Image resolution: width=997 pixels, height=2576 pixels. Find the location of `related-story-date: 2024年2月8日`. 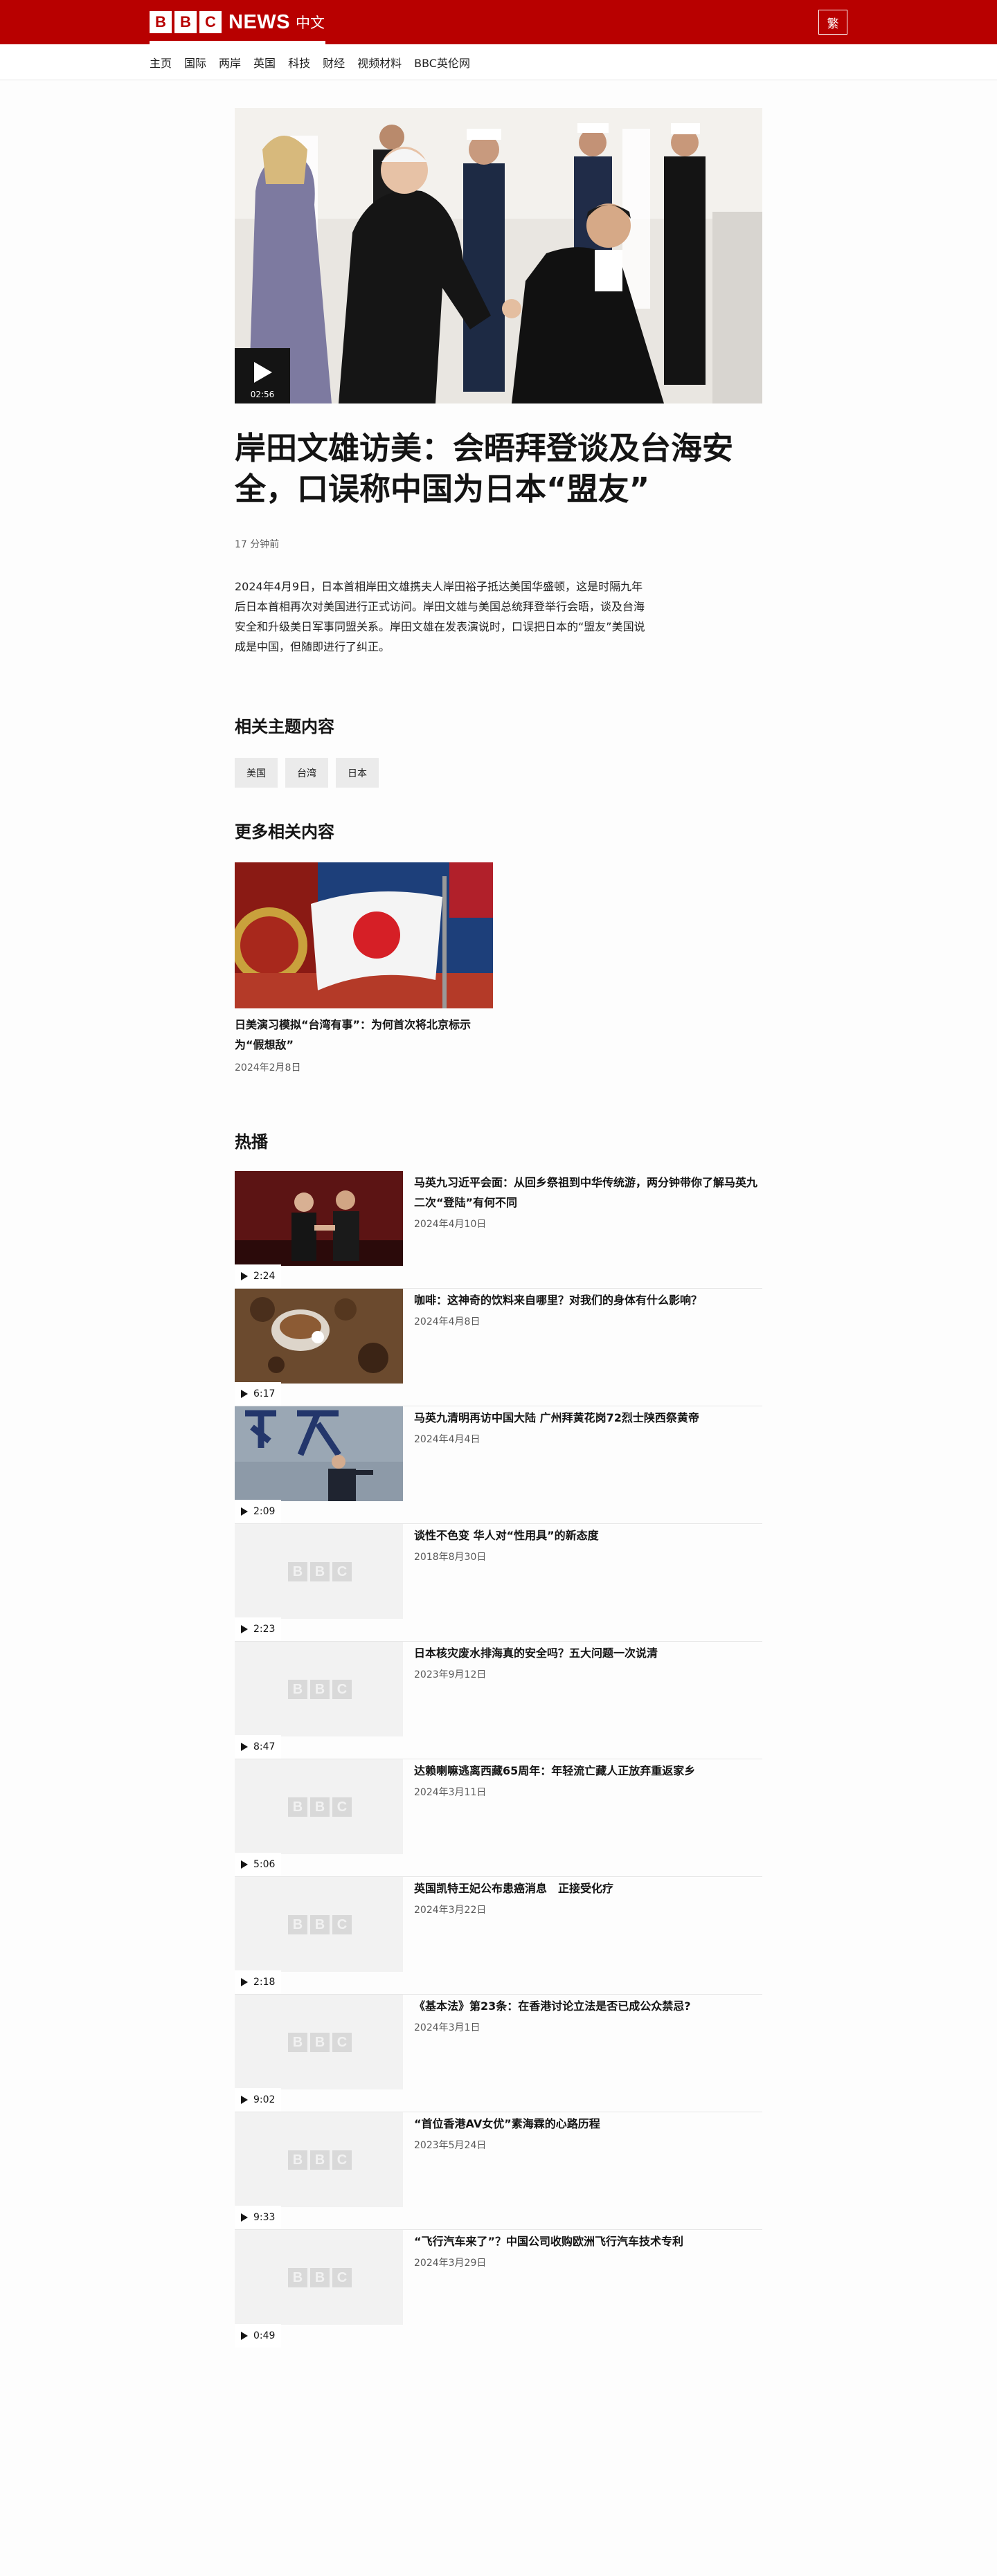

related-story-date: 2024年2月8日 is located at coordinates (268, 1067).